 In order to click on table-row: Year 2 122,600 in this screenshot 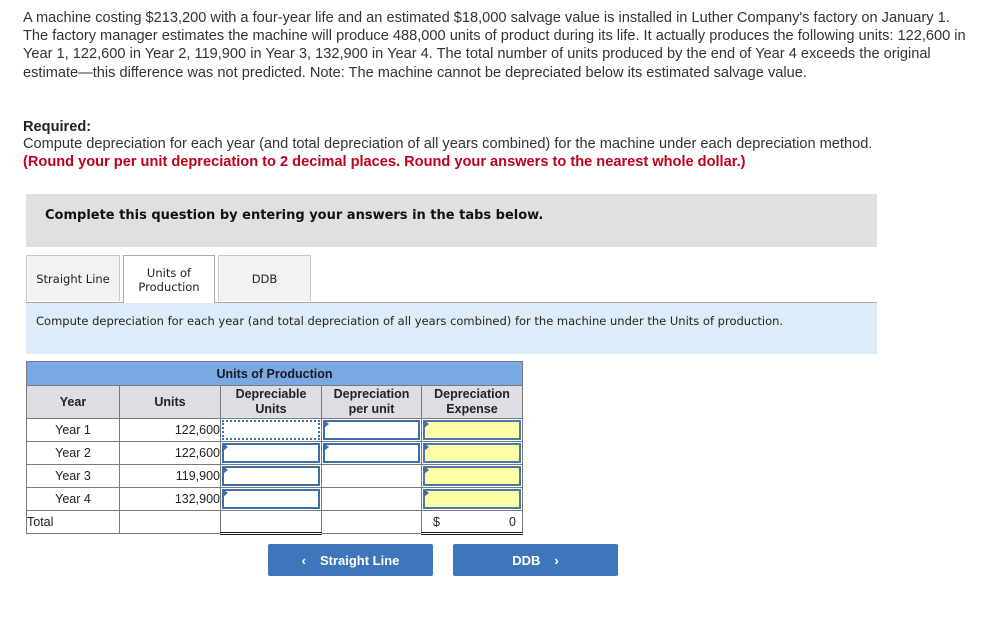, I will do `click(274, 453)`.